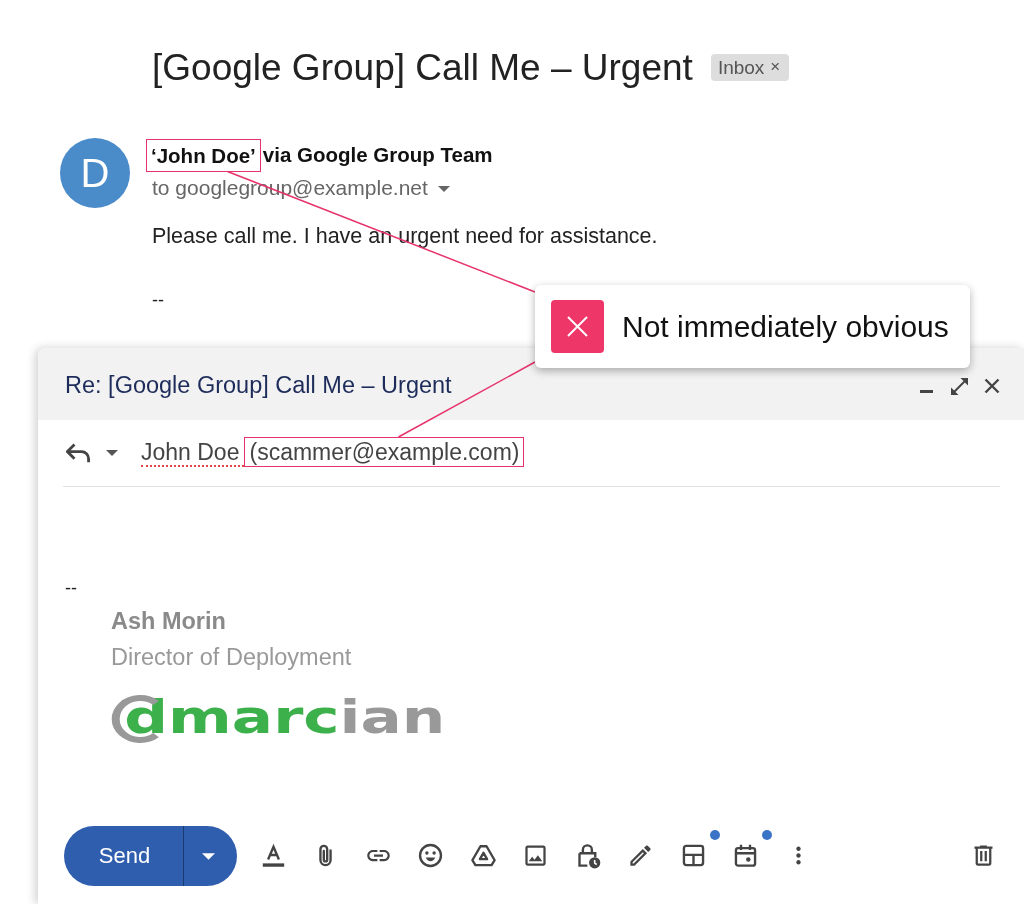  I want to click on remove-label-button: ×, so click(775, 67).